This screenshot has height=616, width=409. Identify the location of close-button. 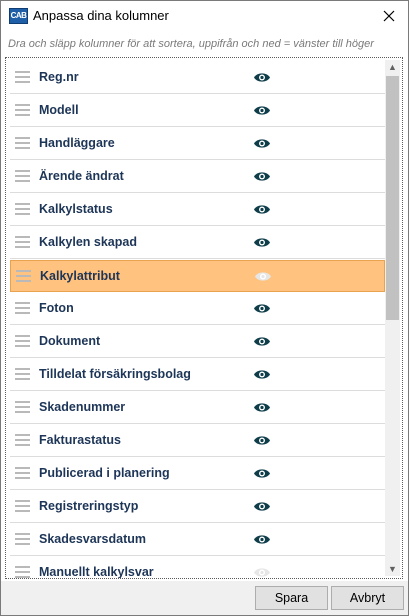
(389, 16).